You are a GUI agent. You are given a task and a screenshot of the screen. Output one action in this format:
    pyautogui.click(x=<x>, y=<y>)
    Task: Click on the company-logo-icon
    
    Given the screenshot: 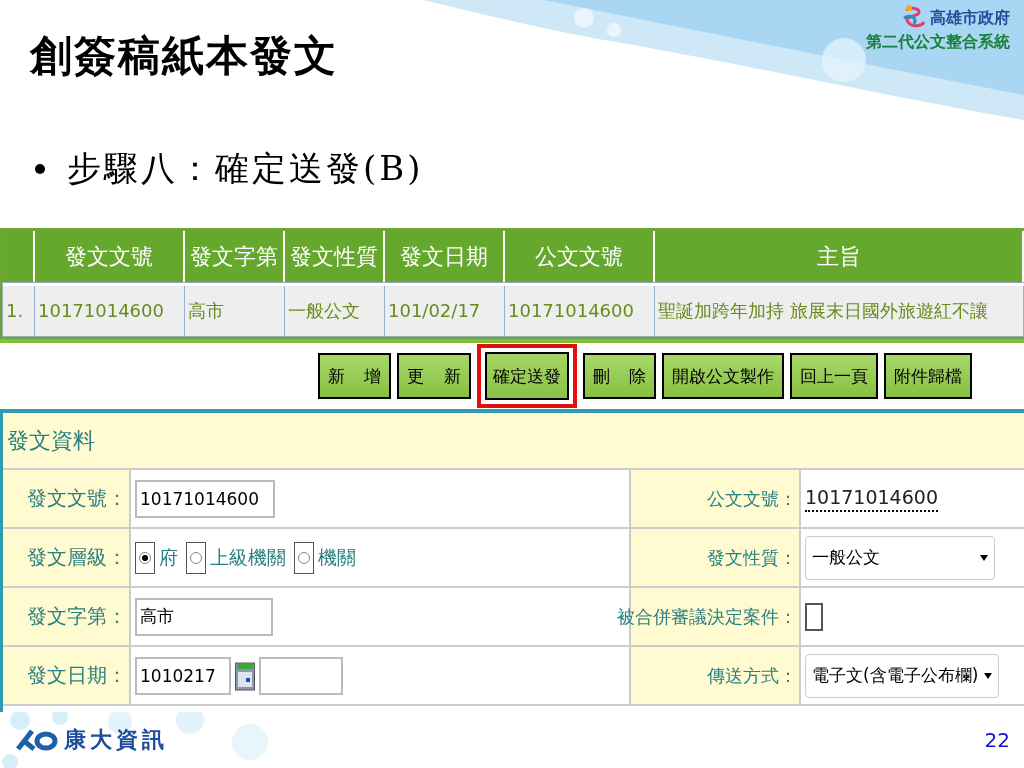 What is the action you would take?
    pyautogui.click(x=36, y=740)
    